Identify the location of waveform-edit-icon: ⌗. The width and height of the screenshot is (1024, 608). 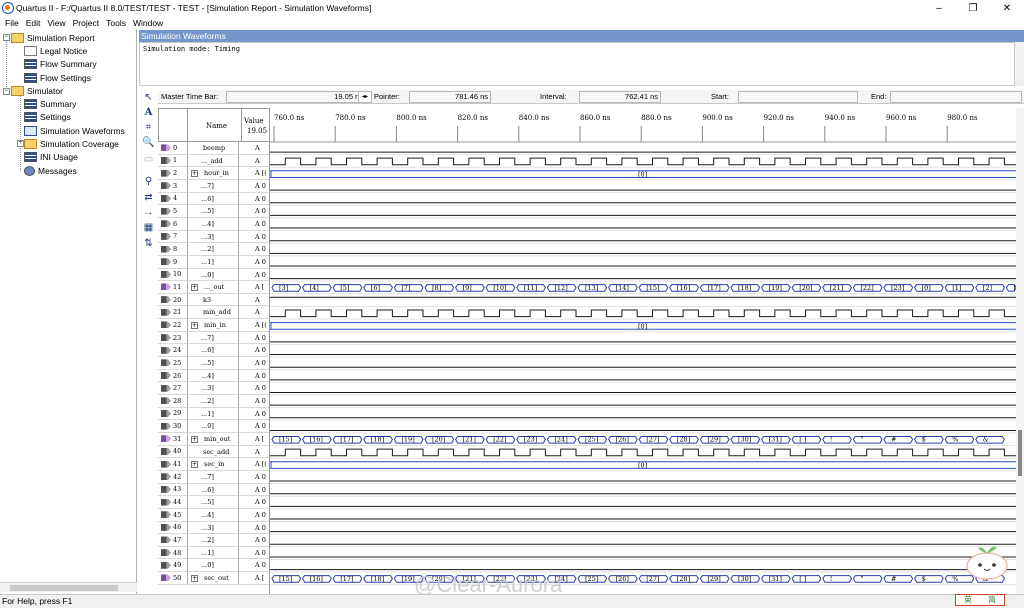
(148, 128).